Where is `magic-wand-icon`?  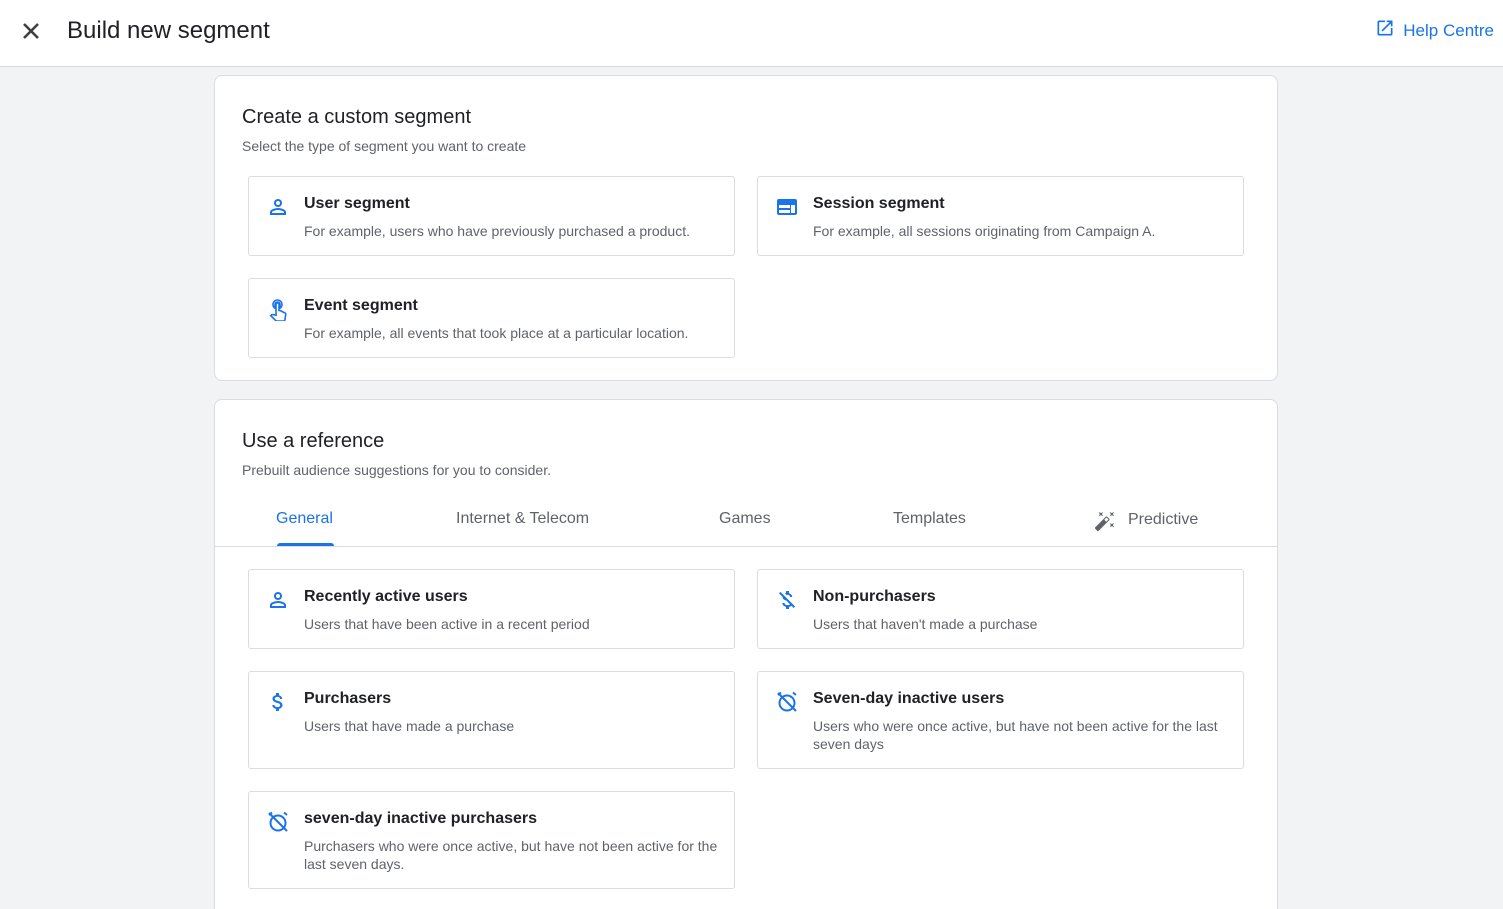 magic-wand-icon is located at coordinates (1105, 519).